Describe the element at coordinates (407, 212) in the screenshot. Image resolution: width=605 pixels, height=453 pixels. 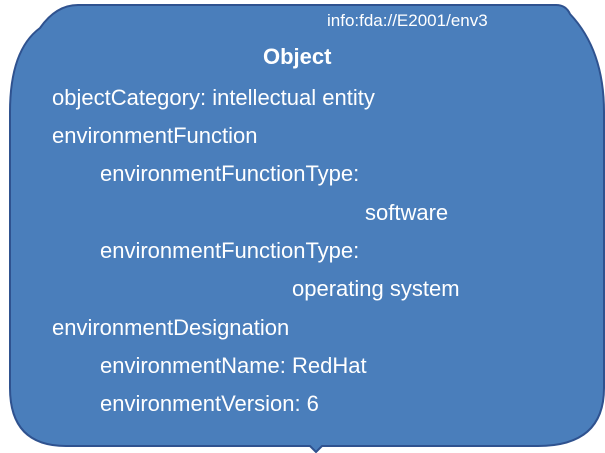
I see `line-function-type-1-value: software` at that location.